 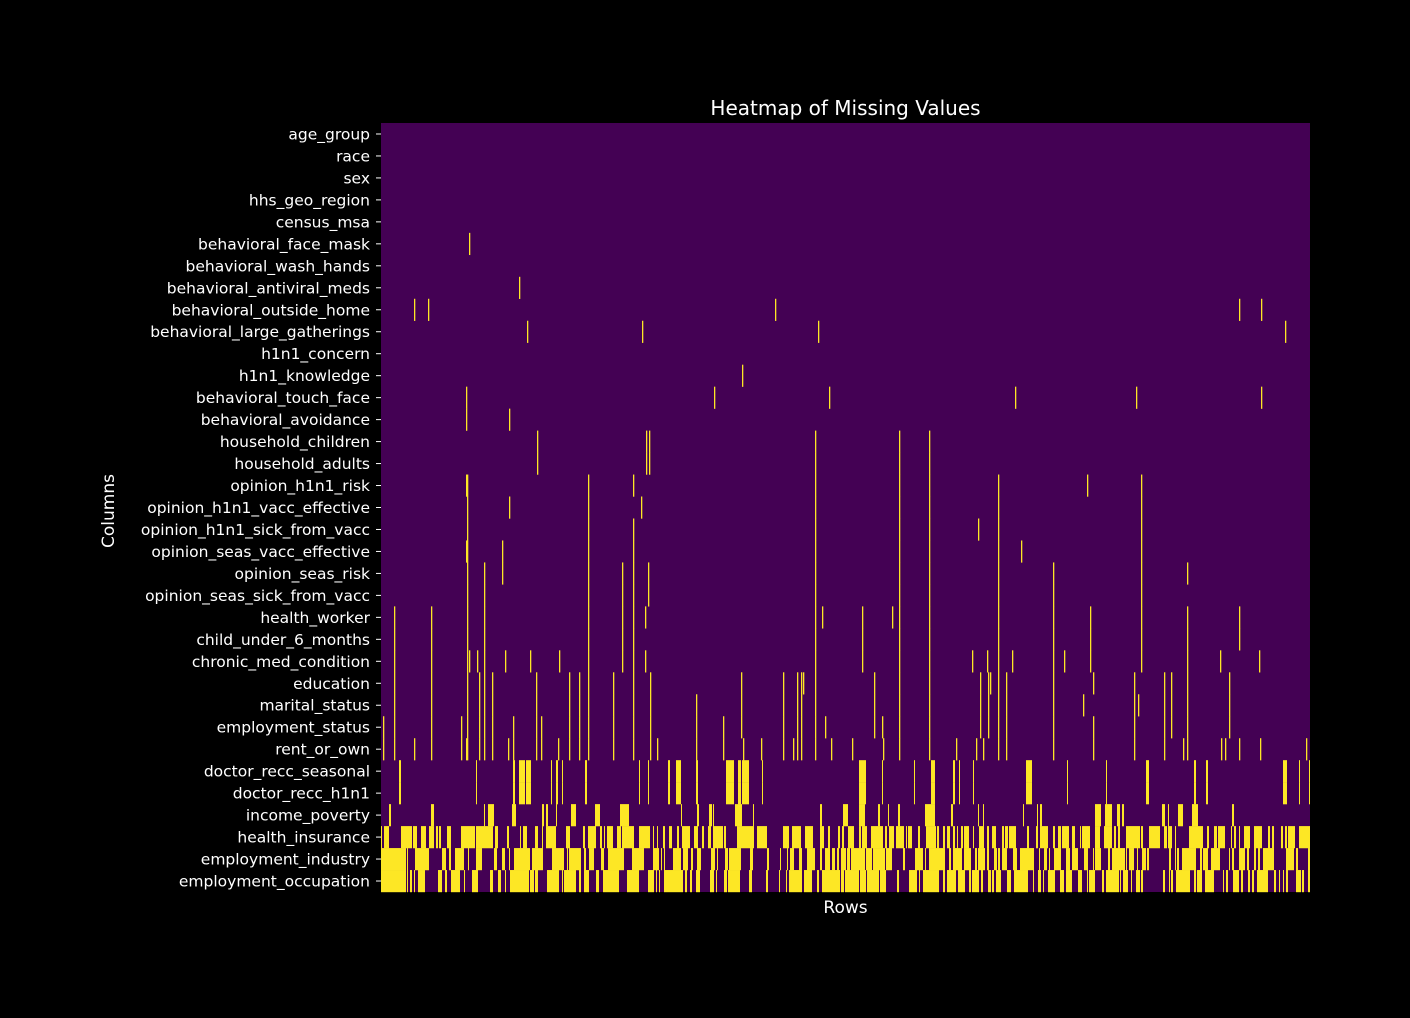 I want to click on y-tick-label: behavioral_wash_hands, so click(x=278, y=266).